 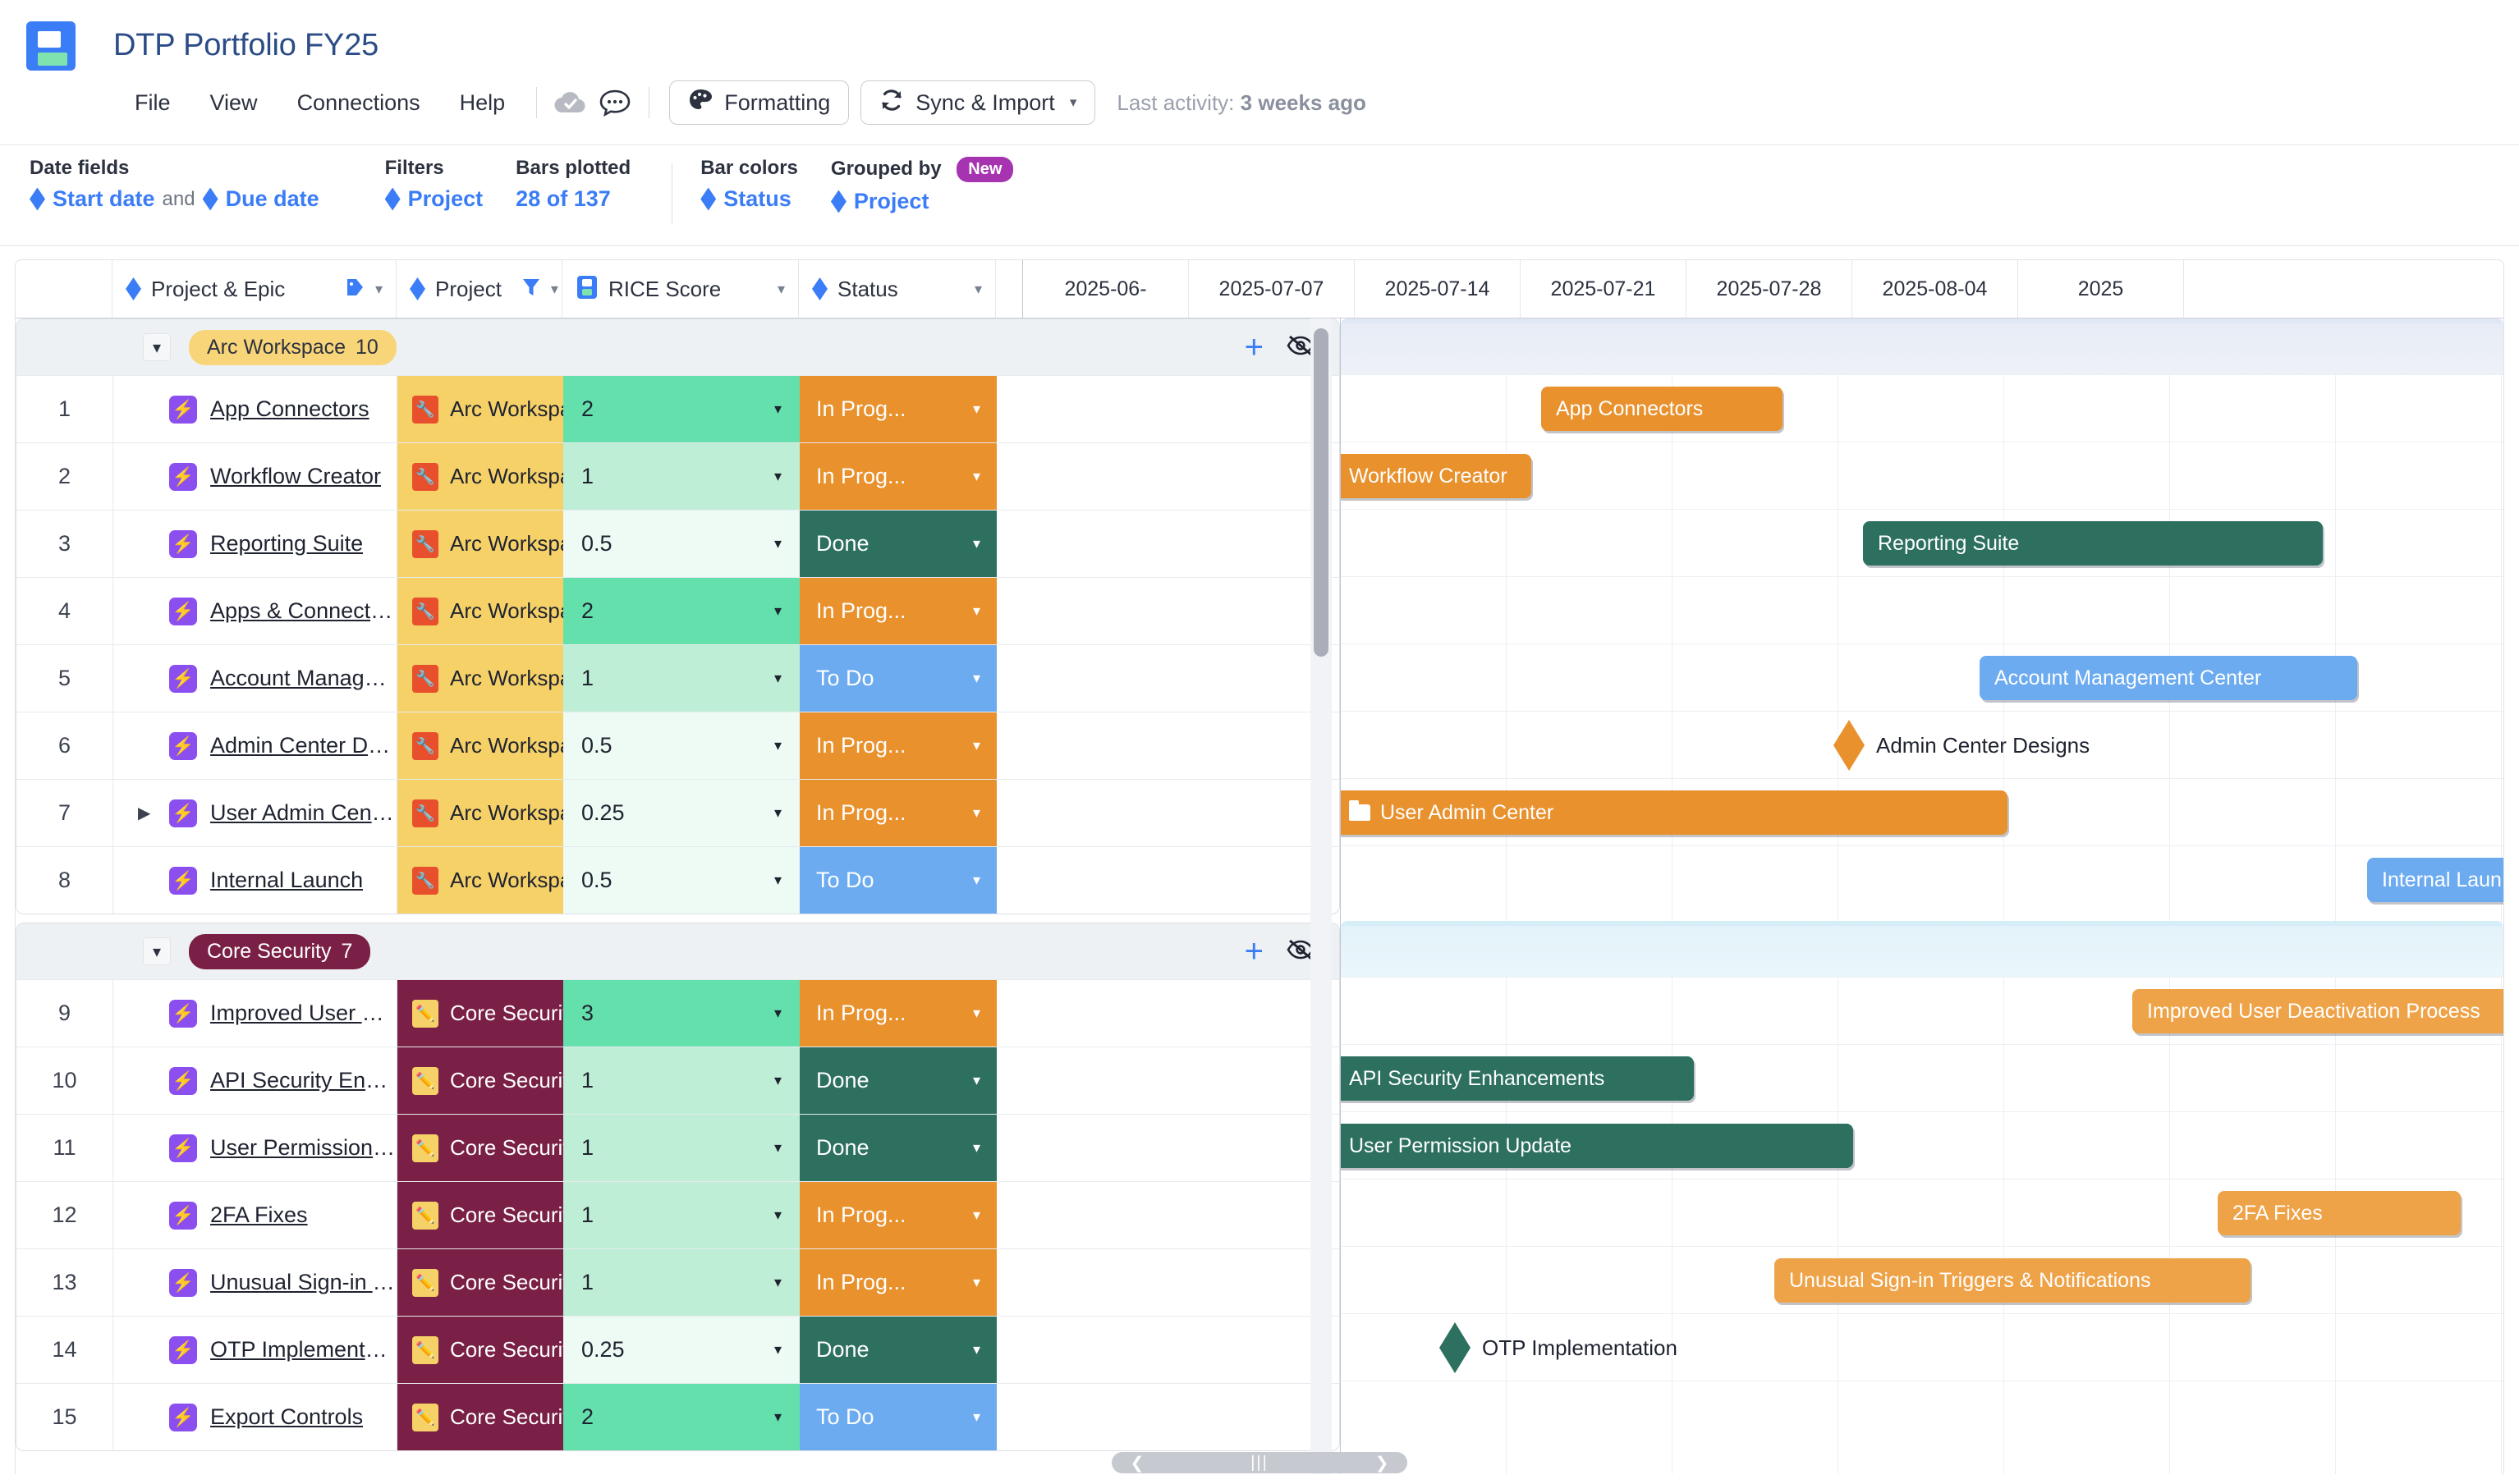 What do you see at coordinates (289, 409) in the screenshot?
I see `task-link: App Connectors` at bounding box center [289, 409].